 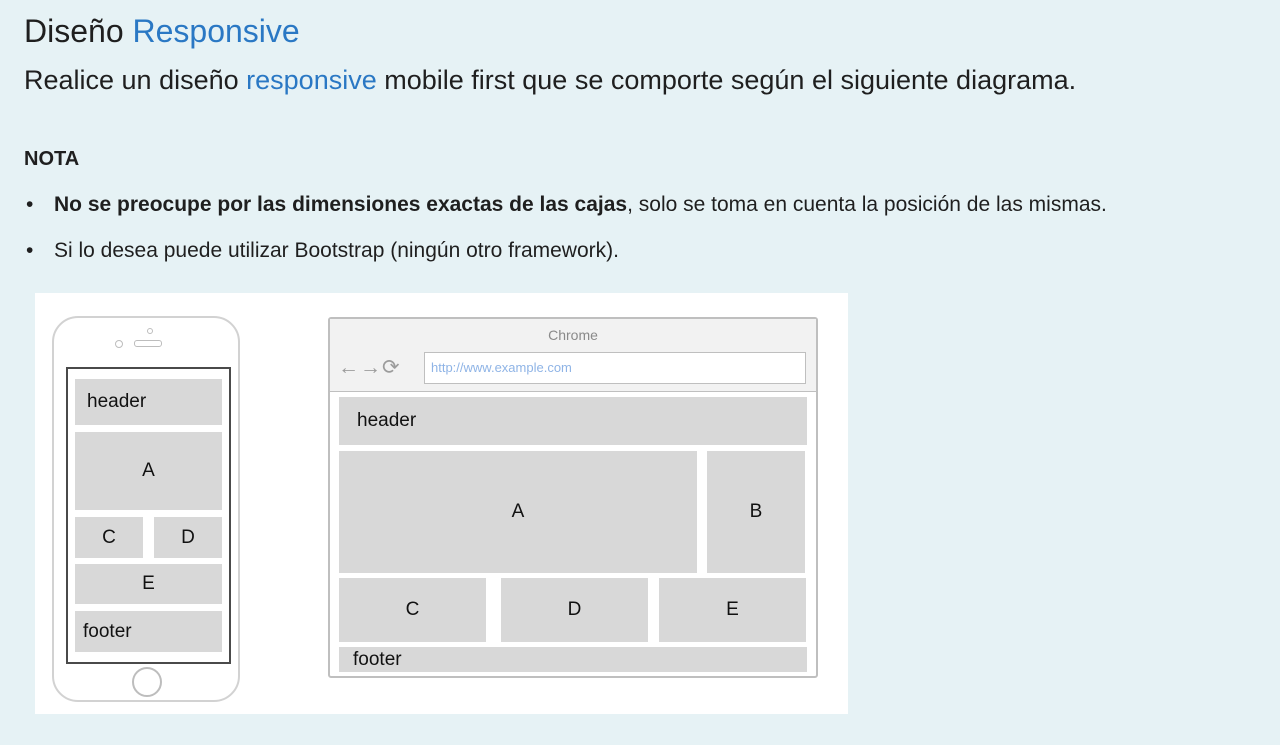 I want to click on desktop-a-box: A, so click(x=518, y=512).